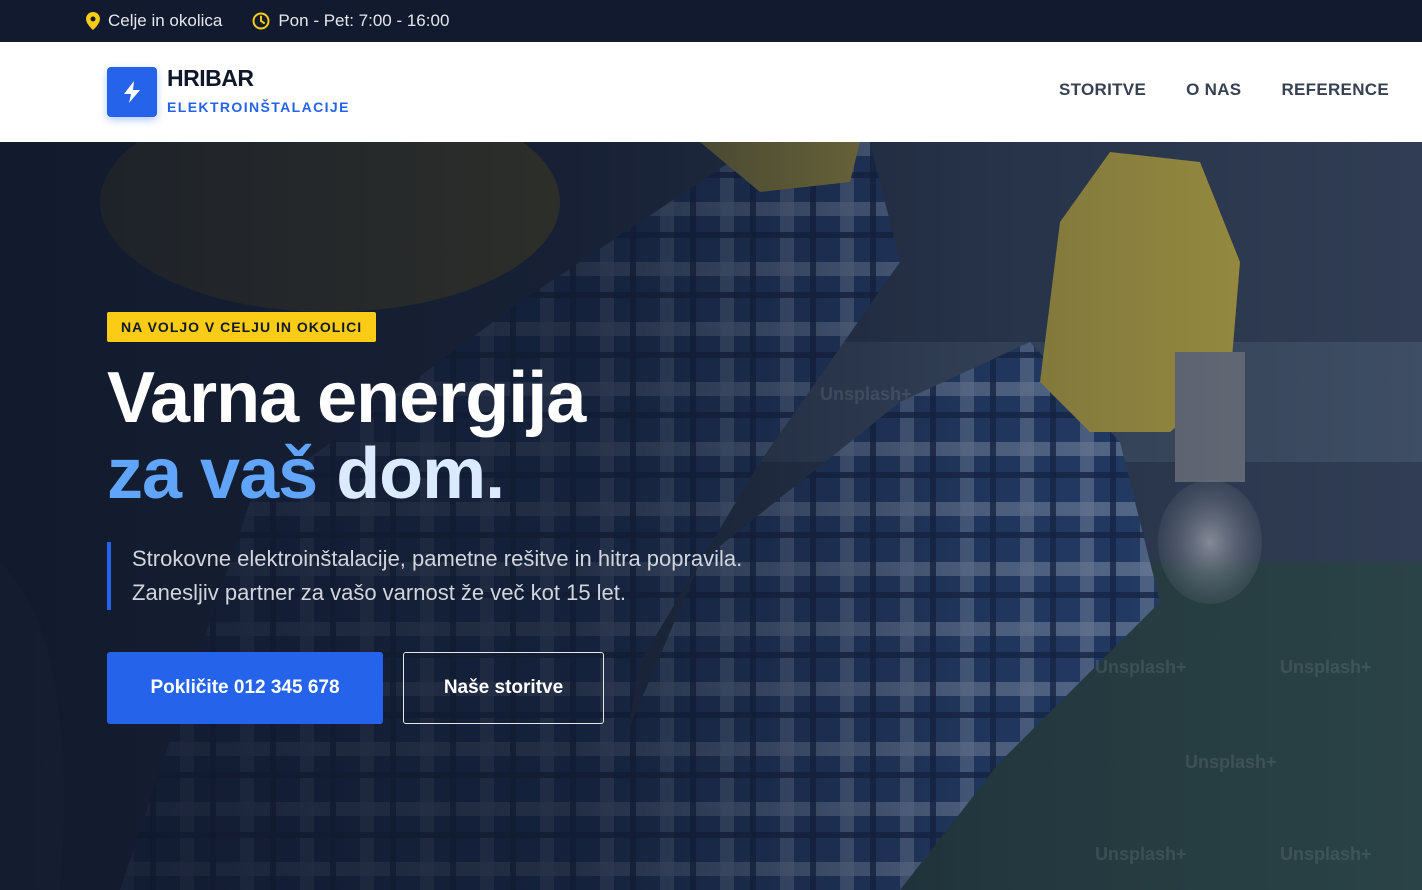  What do you see at coordinates (242, 327) in the screenshot?
I see `availability-badge: NA VOLJO V CELJU IN OKOLICI` at bounding box center [242, 327].